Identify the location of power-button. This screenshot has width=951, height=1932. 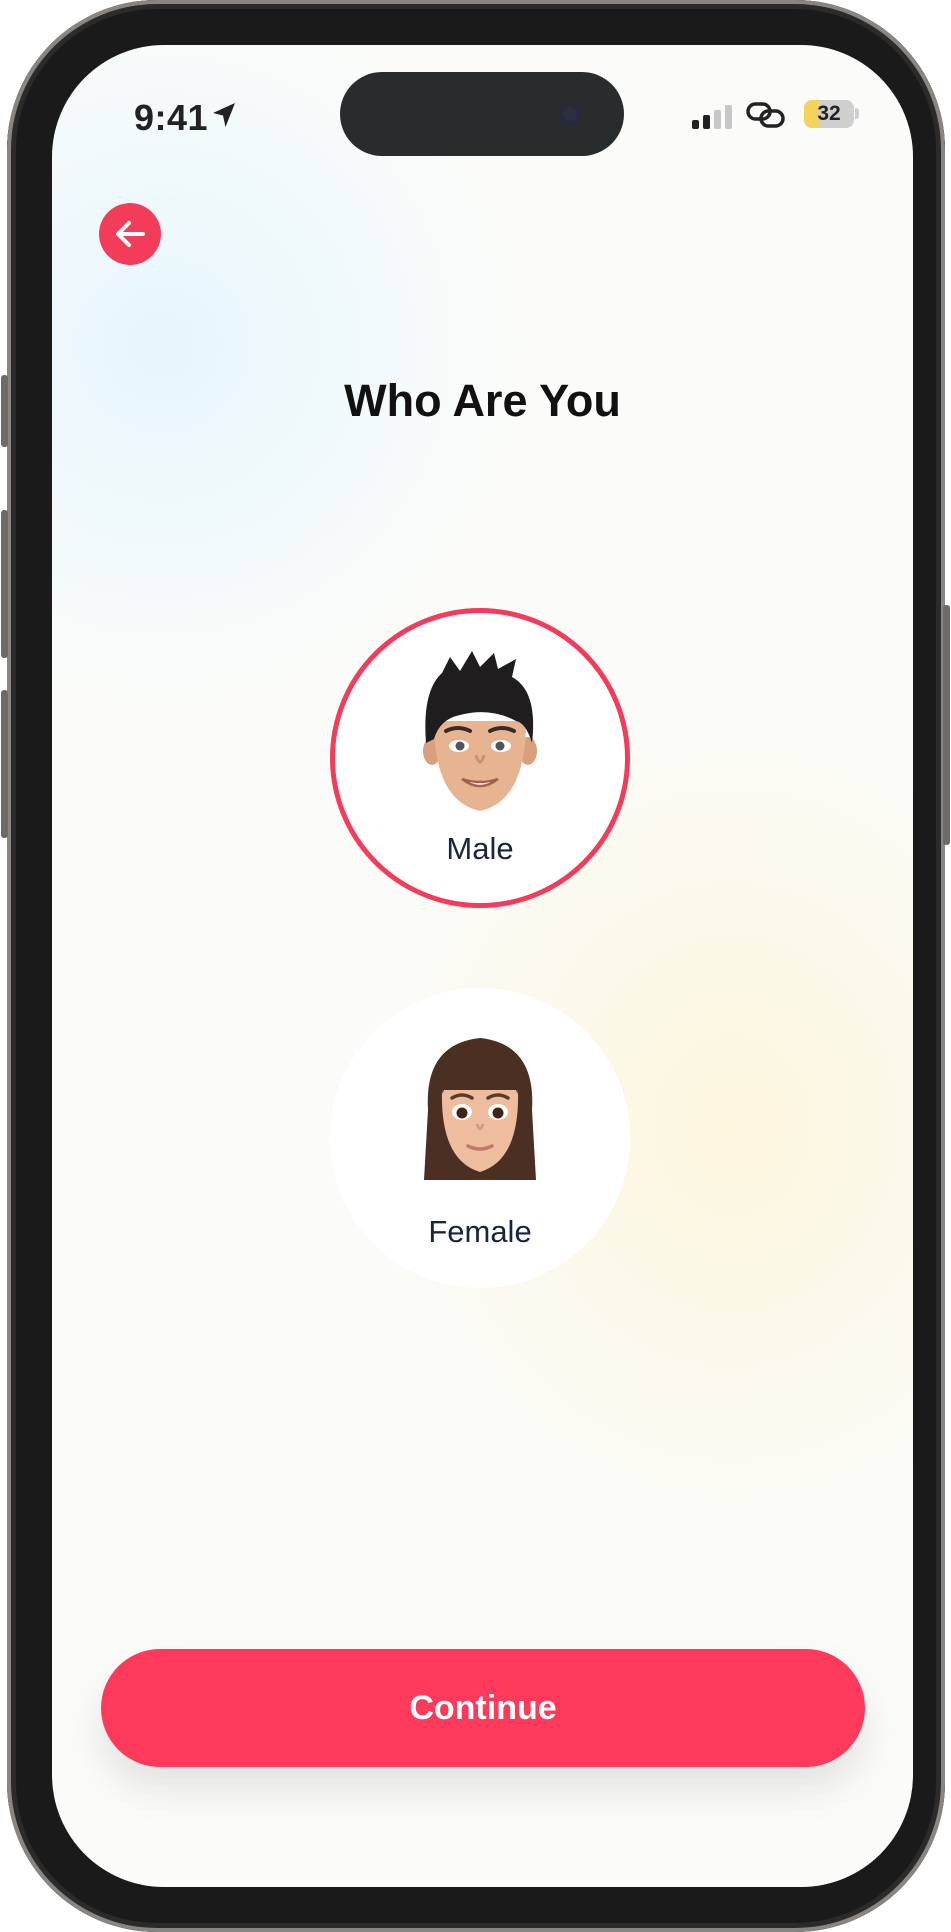
(946, 725).